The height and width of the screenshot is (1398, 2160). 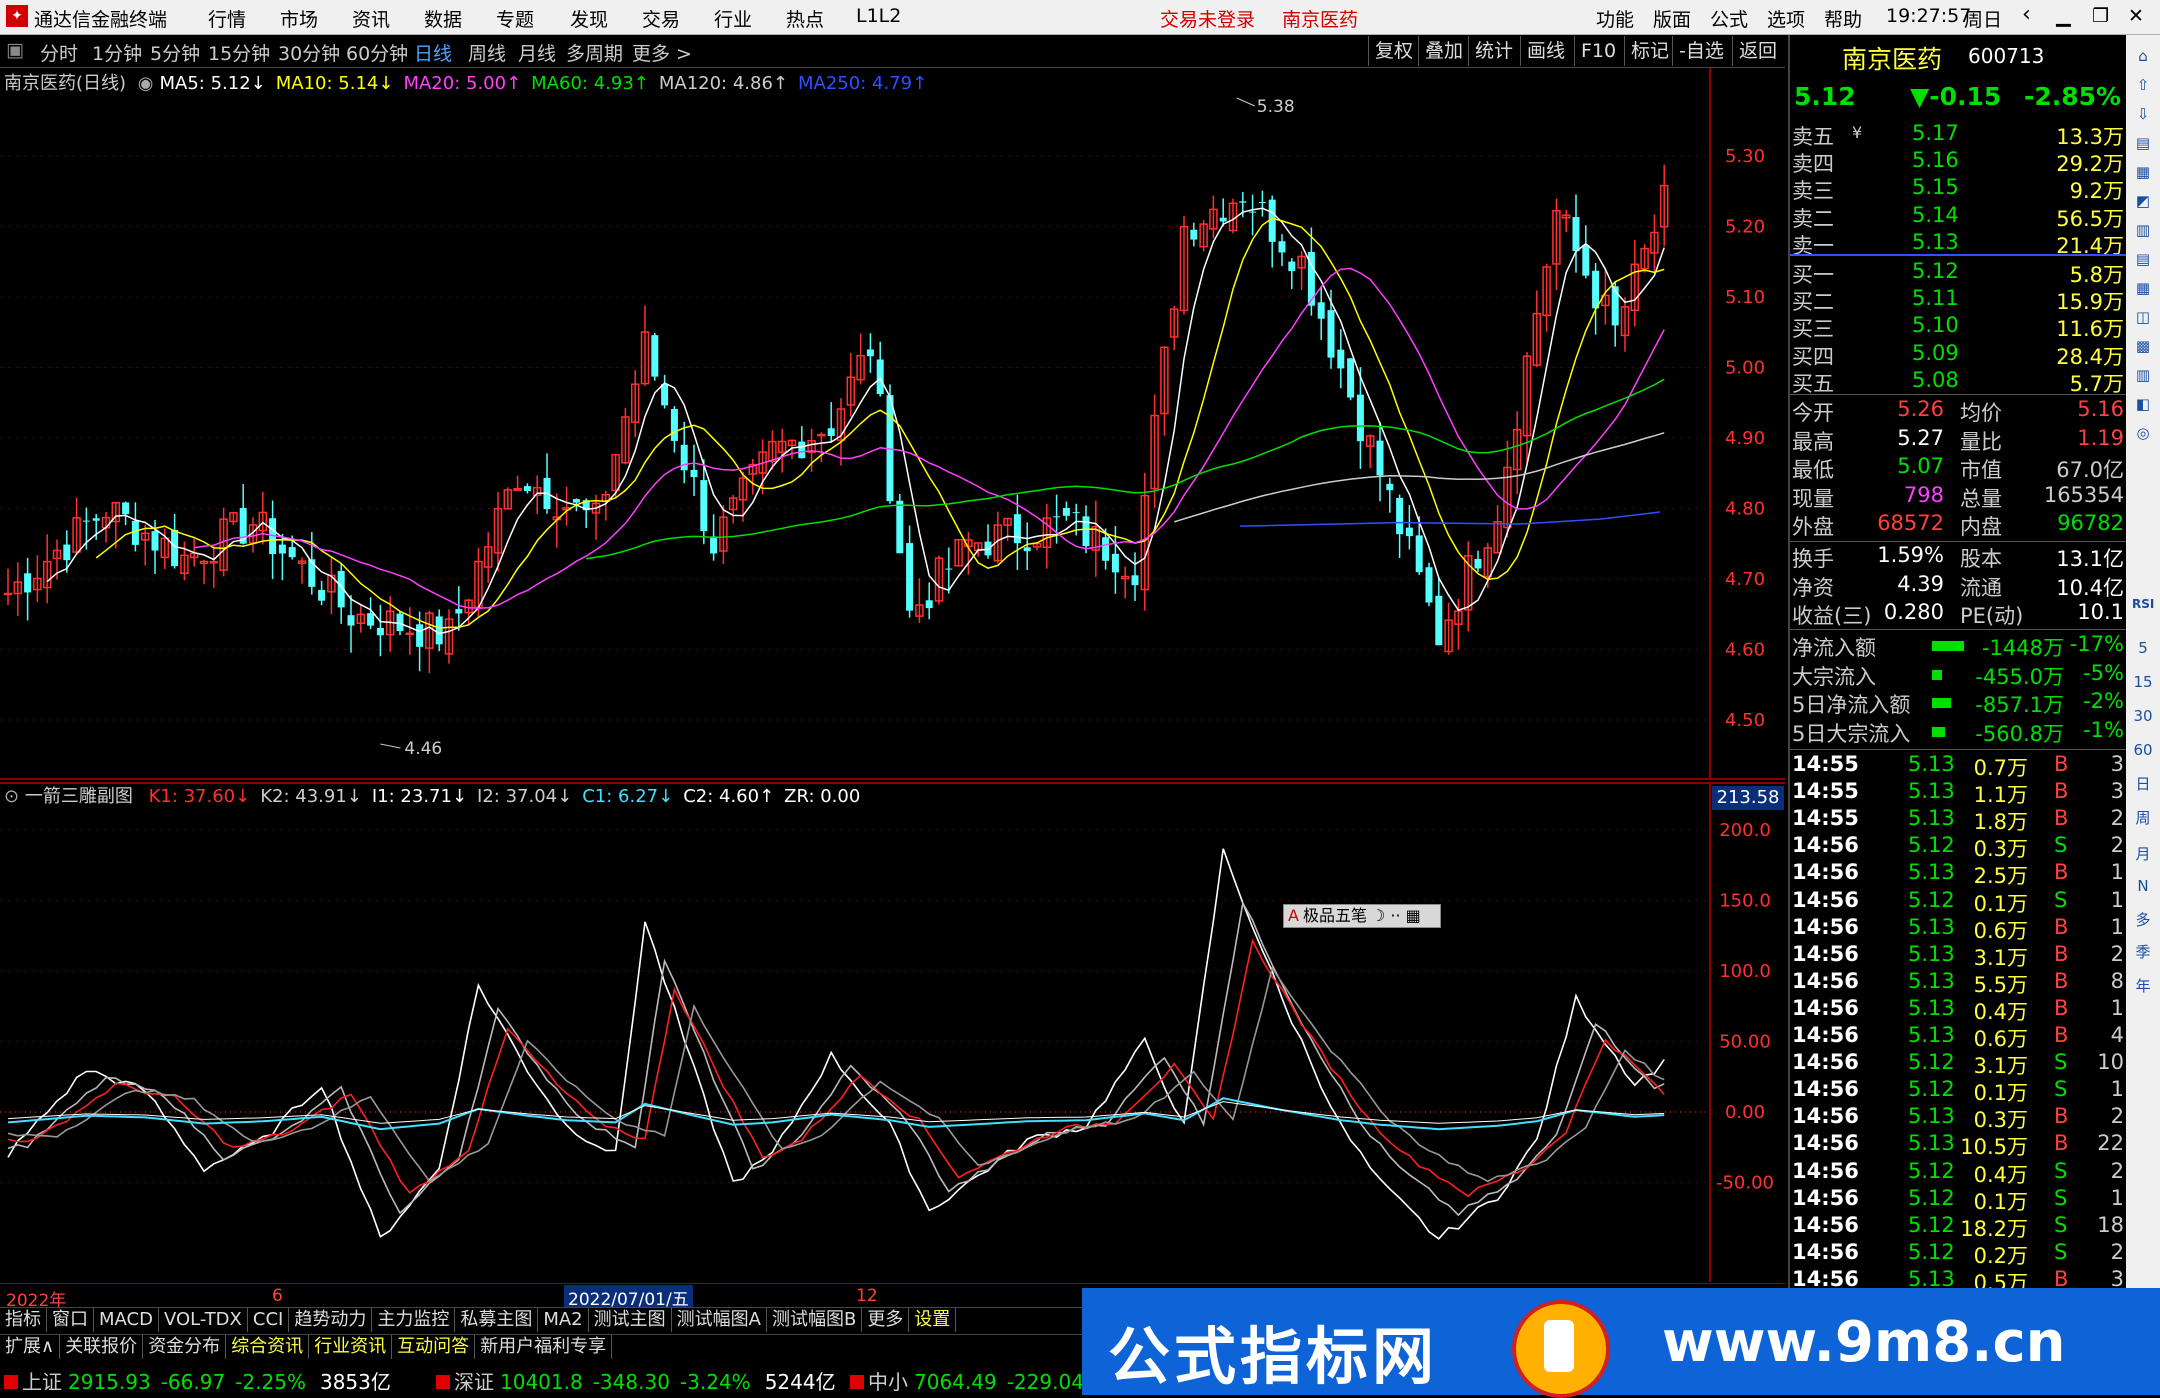 I want to click on ask-price: 5.14, so click(x=1935, y=215).